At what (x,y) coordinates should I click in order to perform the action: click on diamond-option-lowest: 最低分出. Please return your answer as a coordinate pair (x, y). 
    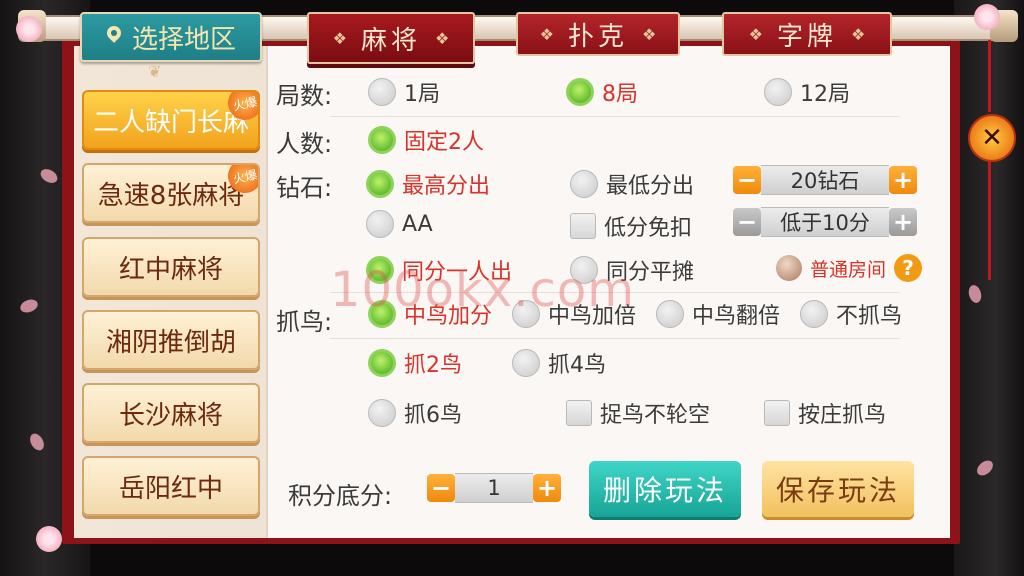
    Looking at the image, I should click on (632, 184).